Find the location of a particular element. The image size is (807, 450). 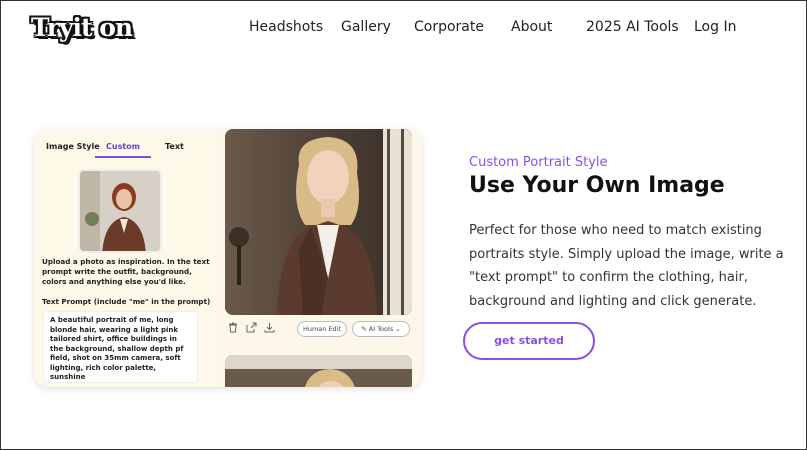

trash-icon is located at coordinates (233, 328).